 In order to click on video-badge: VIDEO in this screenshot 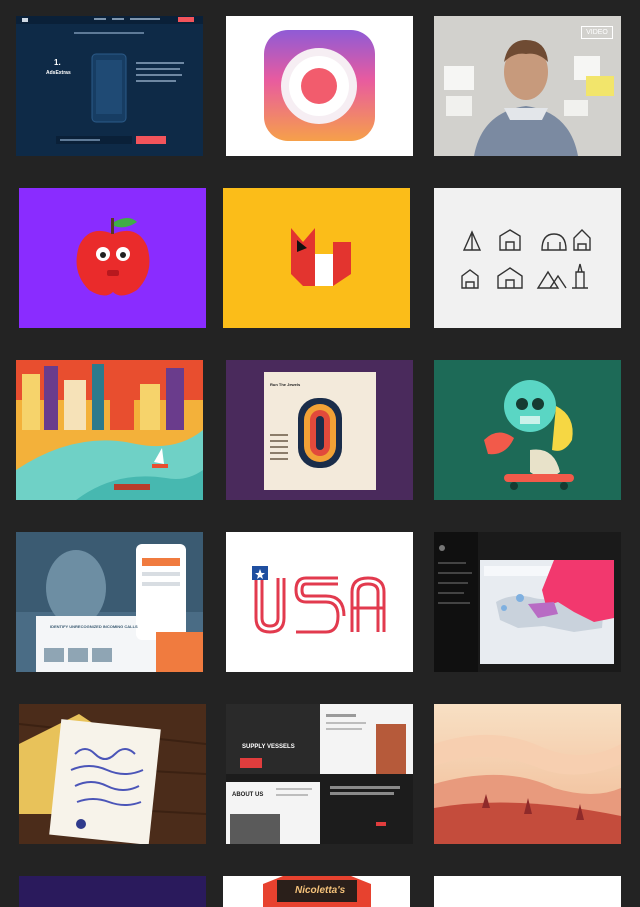, I will do `click(597, 32)`.